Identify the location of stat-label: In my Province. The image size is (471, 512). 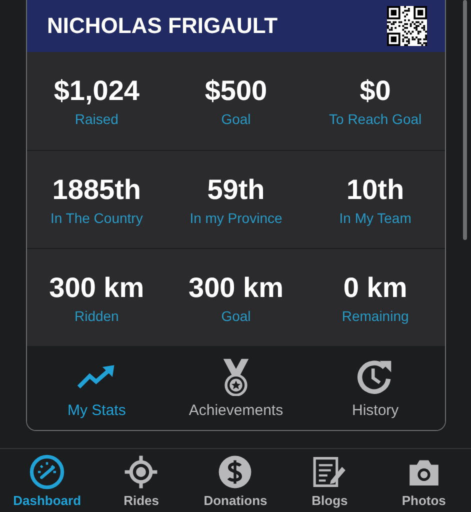
(236, 218).